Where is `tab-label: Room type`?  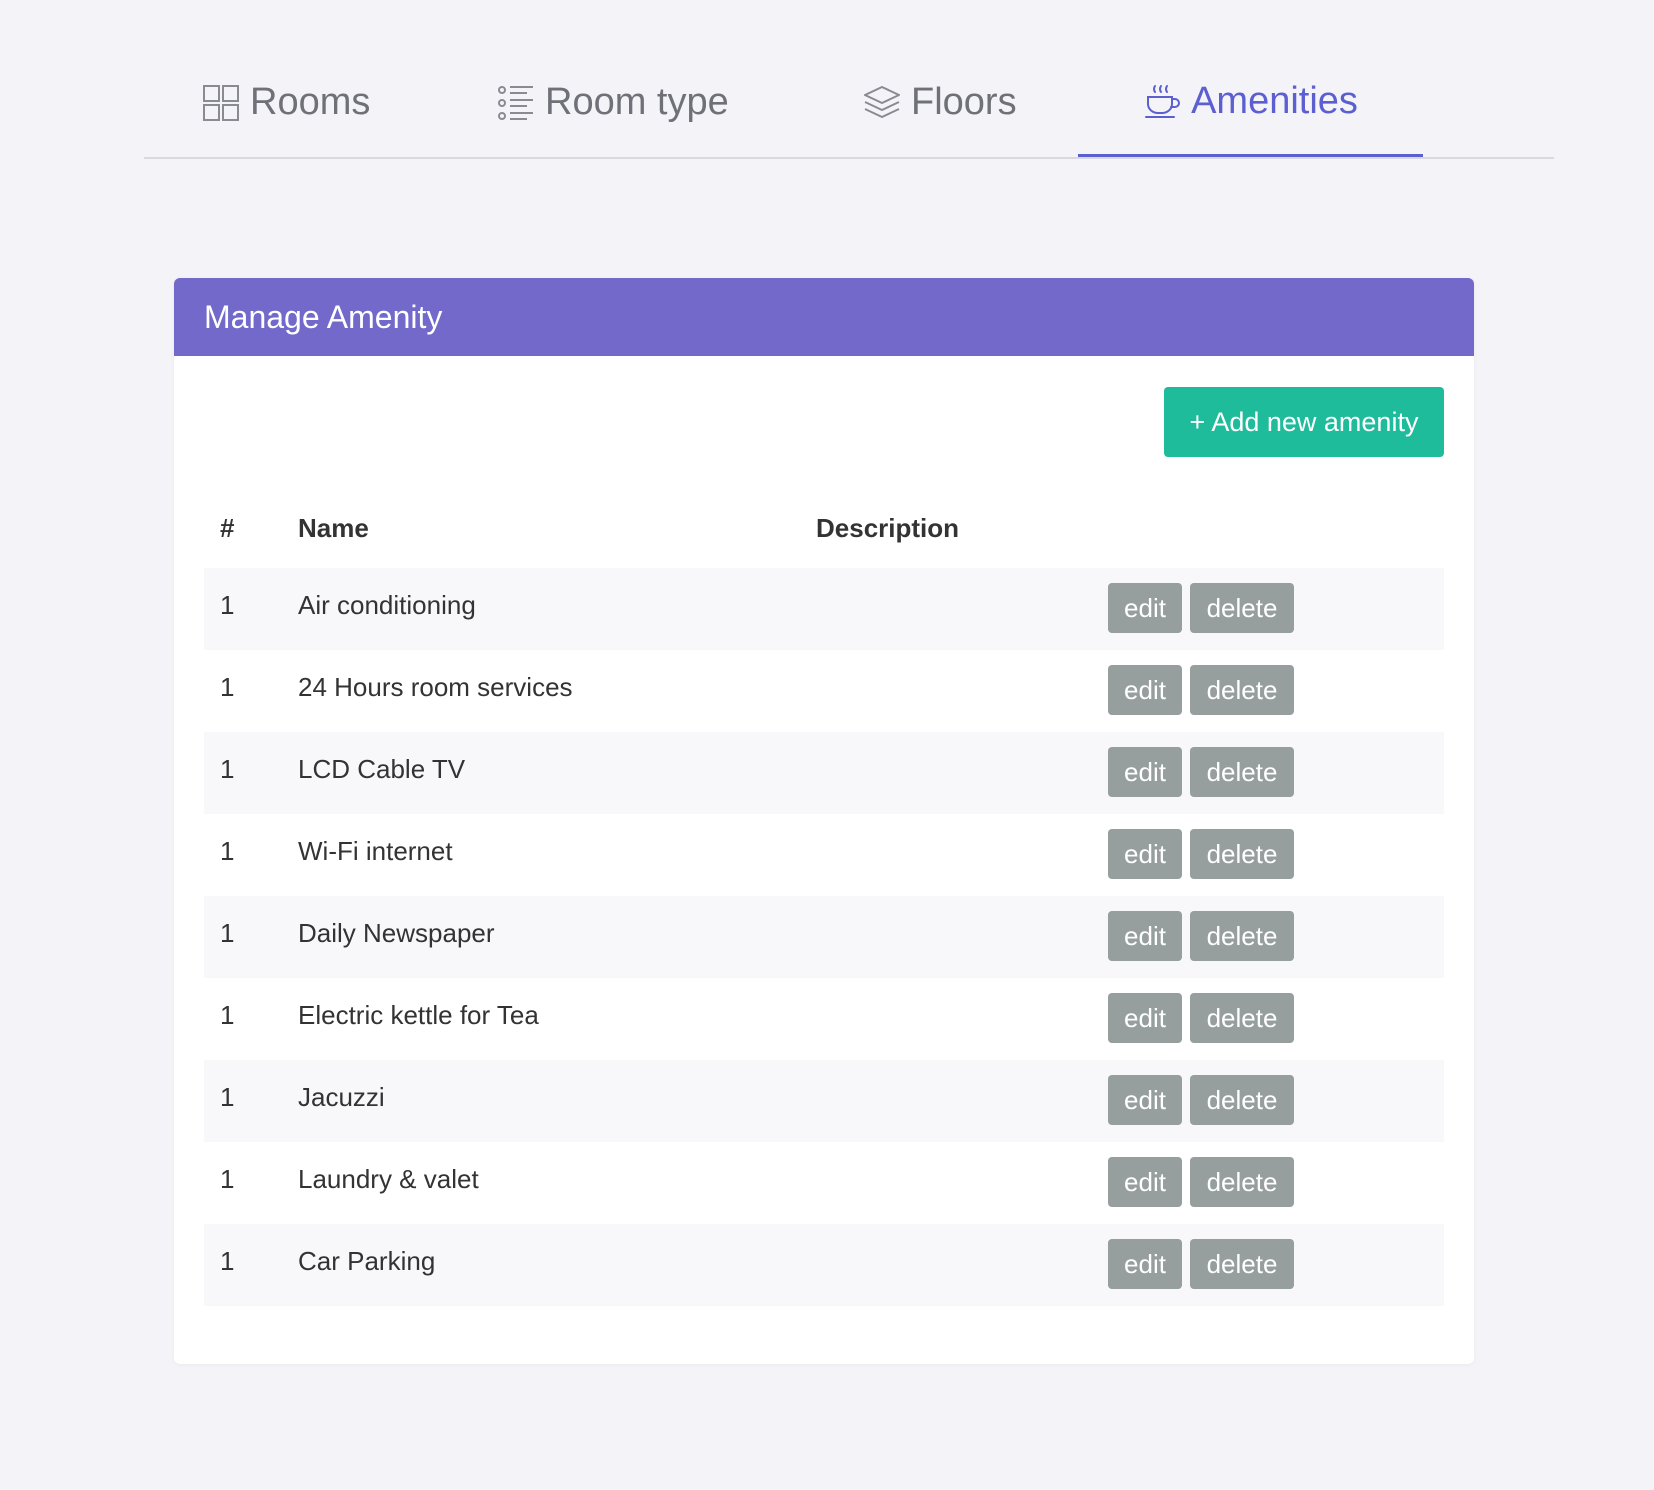
tab-label: Room type is located at coordinates (637, 102).